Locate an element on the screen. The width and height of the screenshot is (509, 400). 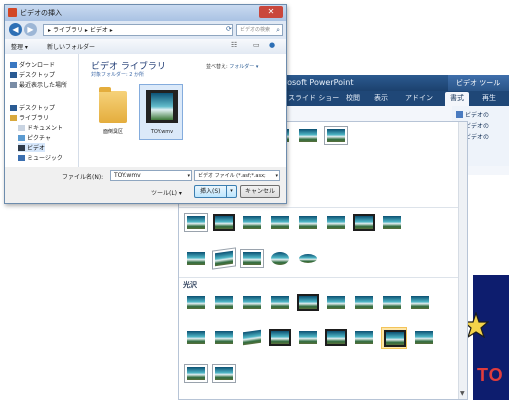
organize-button: 整理 ▾ is located at coordinates (19, 46).